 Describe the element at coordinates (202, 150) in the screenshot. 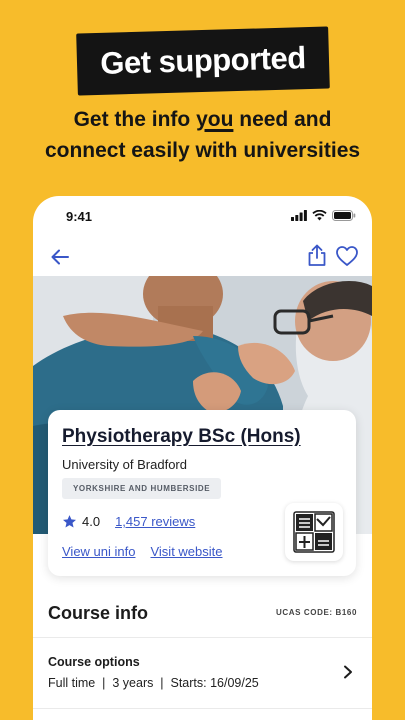

I see `headline-line-2: connect easily with universities` at that location.